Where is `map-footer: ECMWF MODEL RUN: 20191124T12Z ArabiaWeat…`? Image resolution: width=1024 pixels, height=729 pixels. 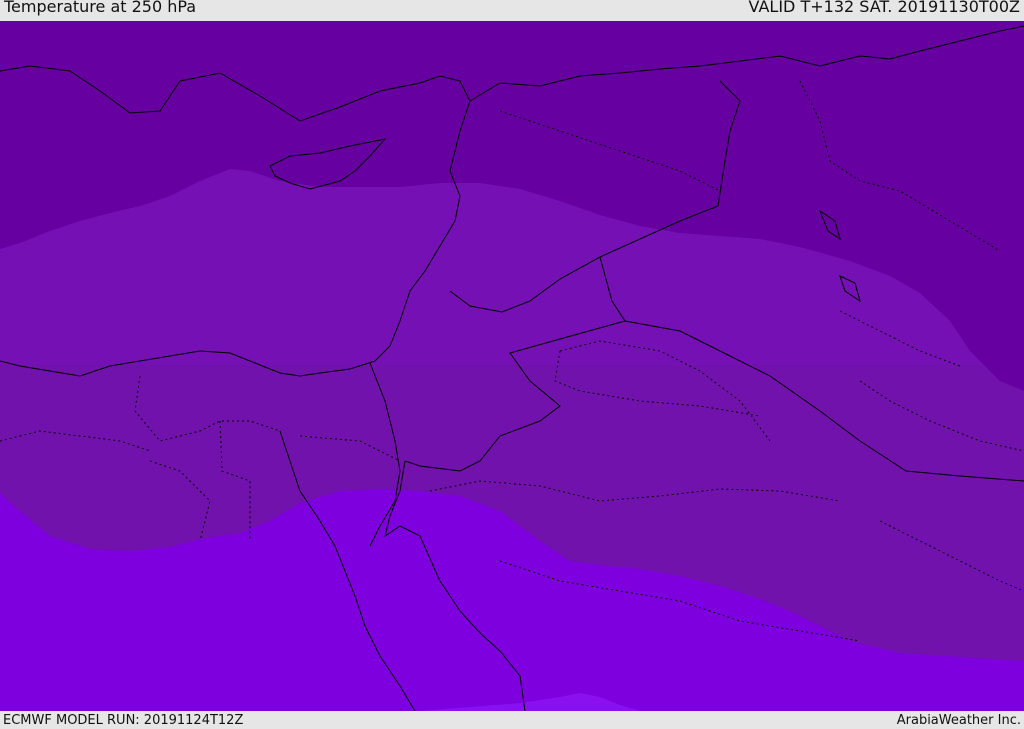 map-footer: ECMWF MODEL RUN: 20191124T12Z ArabiaWeat… is located at coordinates (512, 720).